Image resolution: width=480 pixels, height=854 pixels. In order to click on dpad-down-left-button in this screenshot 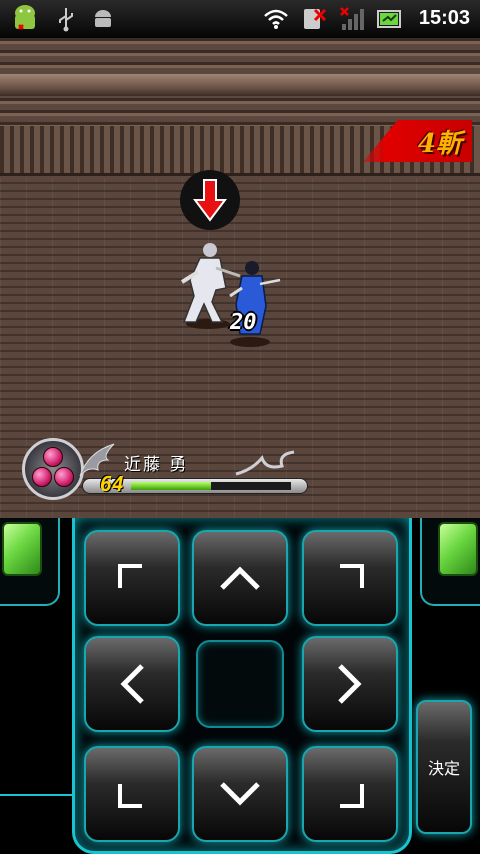, I will do `click(132, 794)`.